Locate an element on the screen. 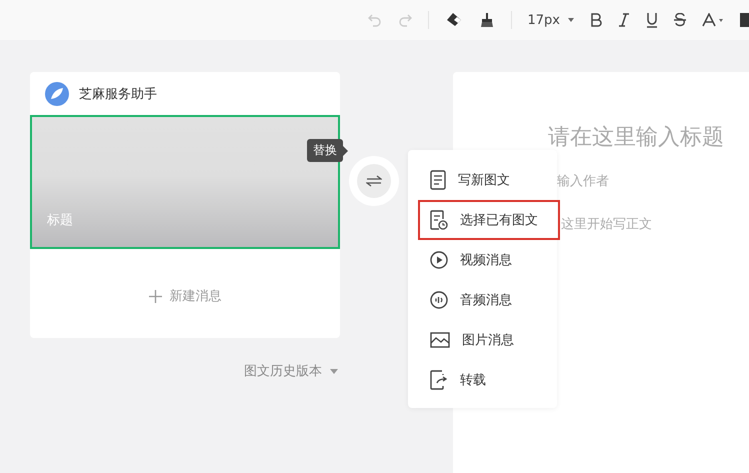 Image resolution: width=749 pixels, height=473 pixels. cover-title: 标题 is located at coordinates (60, 220).